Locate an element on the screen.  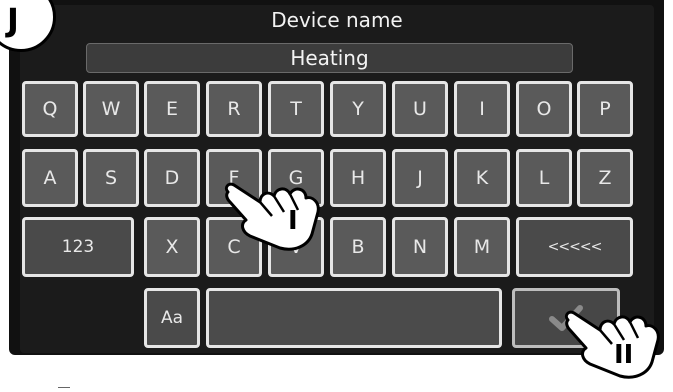
backspace-key: <<<<< is located at coordinates (574, 247).